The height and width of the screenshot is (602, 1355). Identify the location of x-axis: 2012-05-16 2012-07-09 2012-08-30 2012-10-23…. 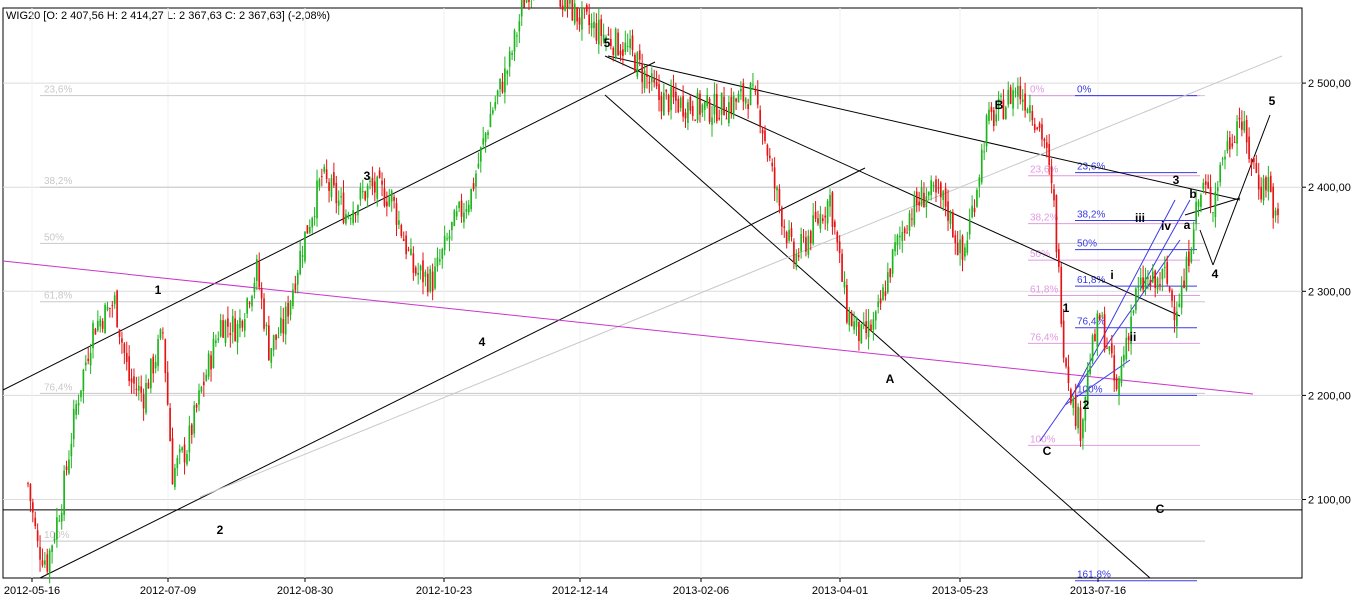
(565, 587).